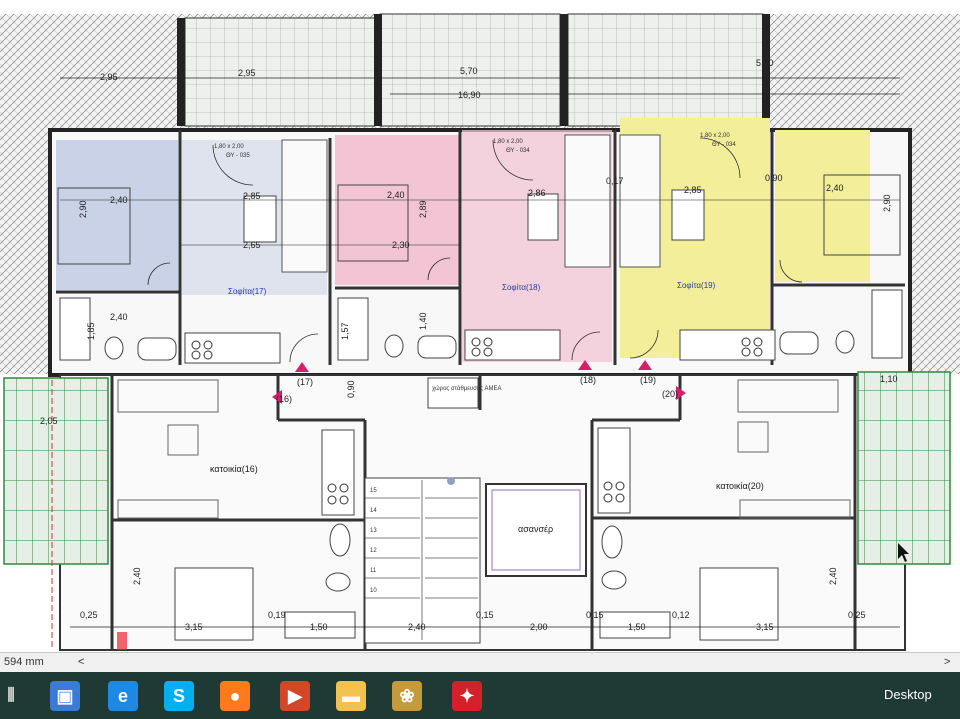 This screenshot has width=960, height=719. Describe the element at coordinates (277, 615) in the screenshot. I see `bottom-dim-3: 0,19` at that location.